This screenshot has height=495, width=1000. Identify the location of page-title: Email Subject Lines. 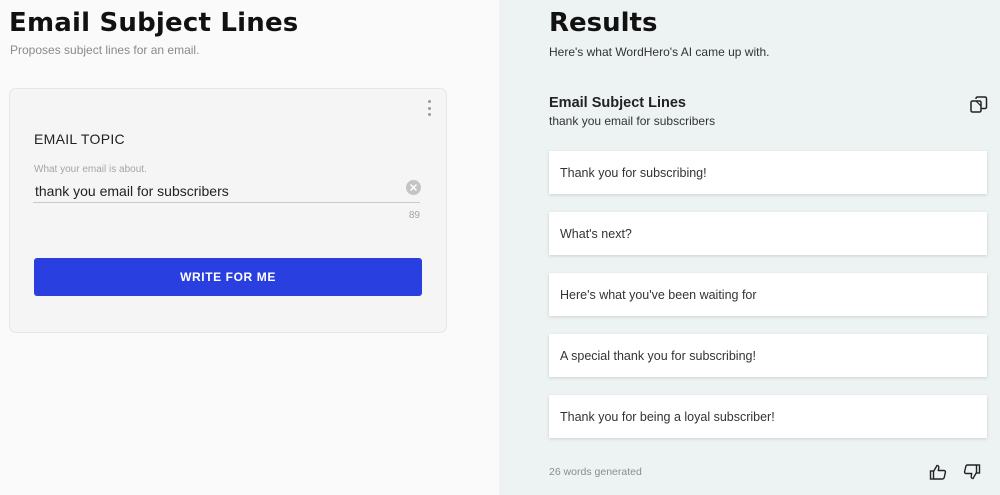
(154, 23).